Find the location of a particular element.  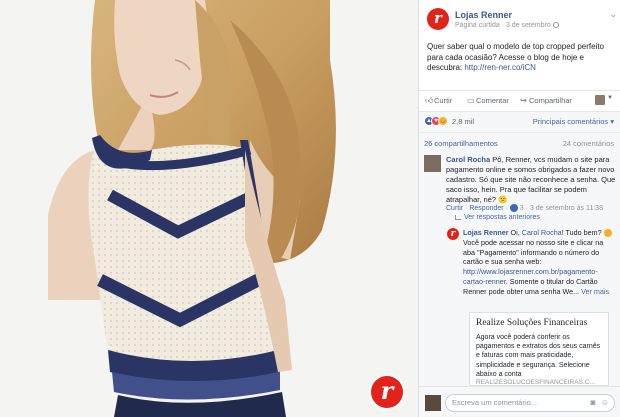

comment-sort-dropdown: Principais comentários ▾ is located at coordinates (573, 121).